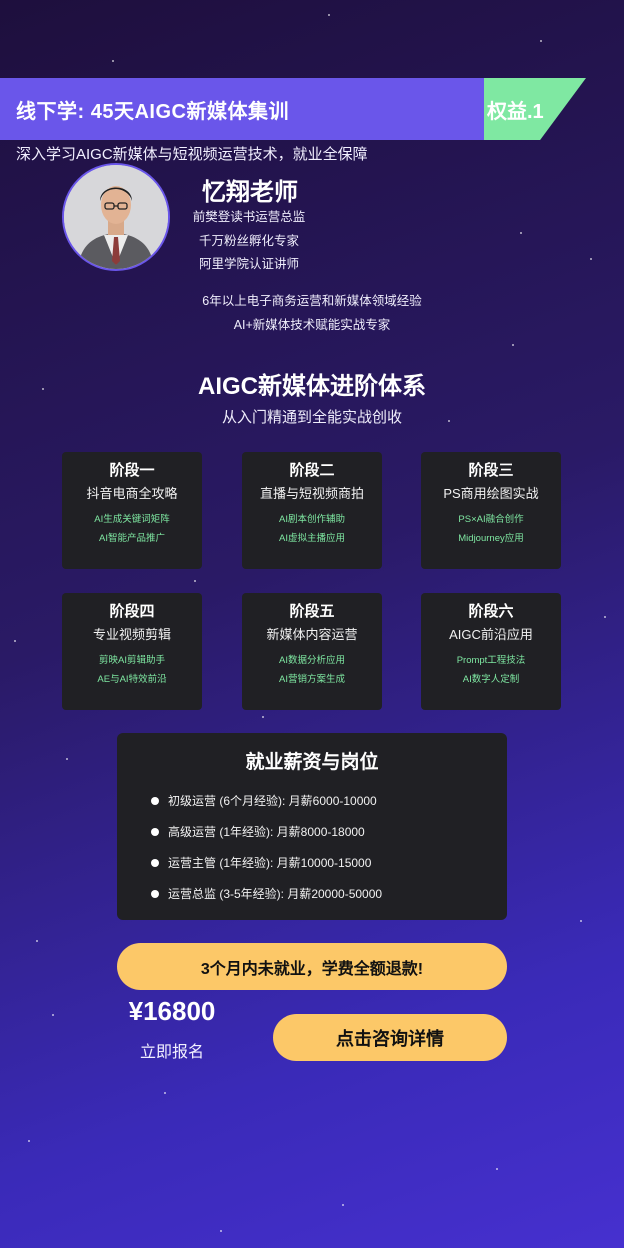 Image resolution: width=624 pixels, height=1248 pixels. I want to click on stage-name: 阶段四, so click(132, 611).